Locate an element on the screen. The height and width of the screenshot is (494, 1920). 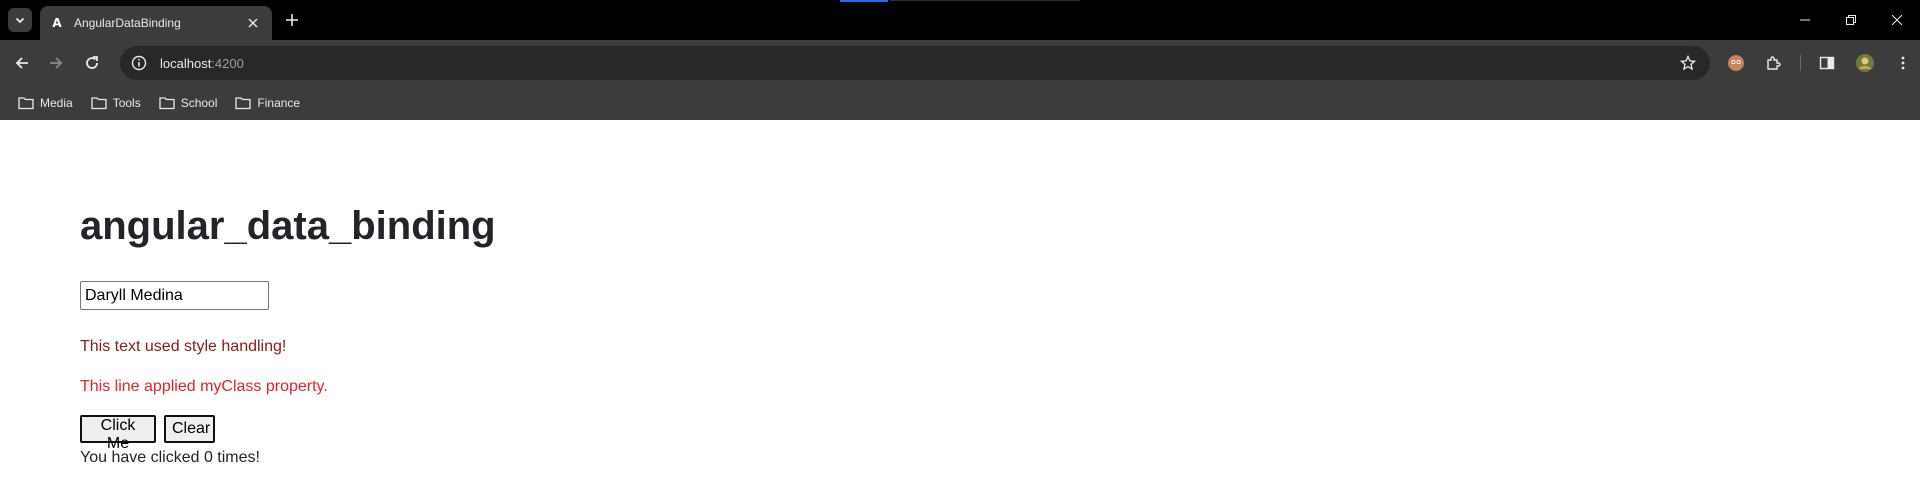
browser-toolbar: localhost:4200 is located at coordinates (960, 63).